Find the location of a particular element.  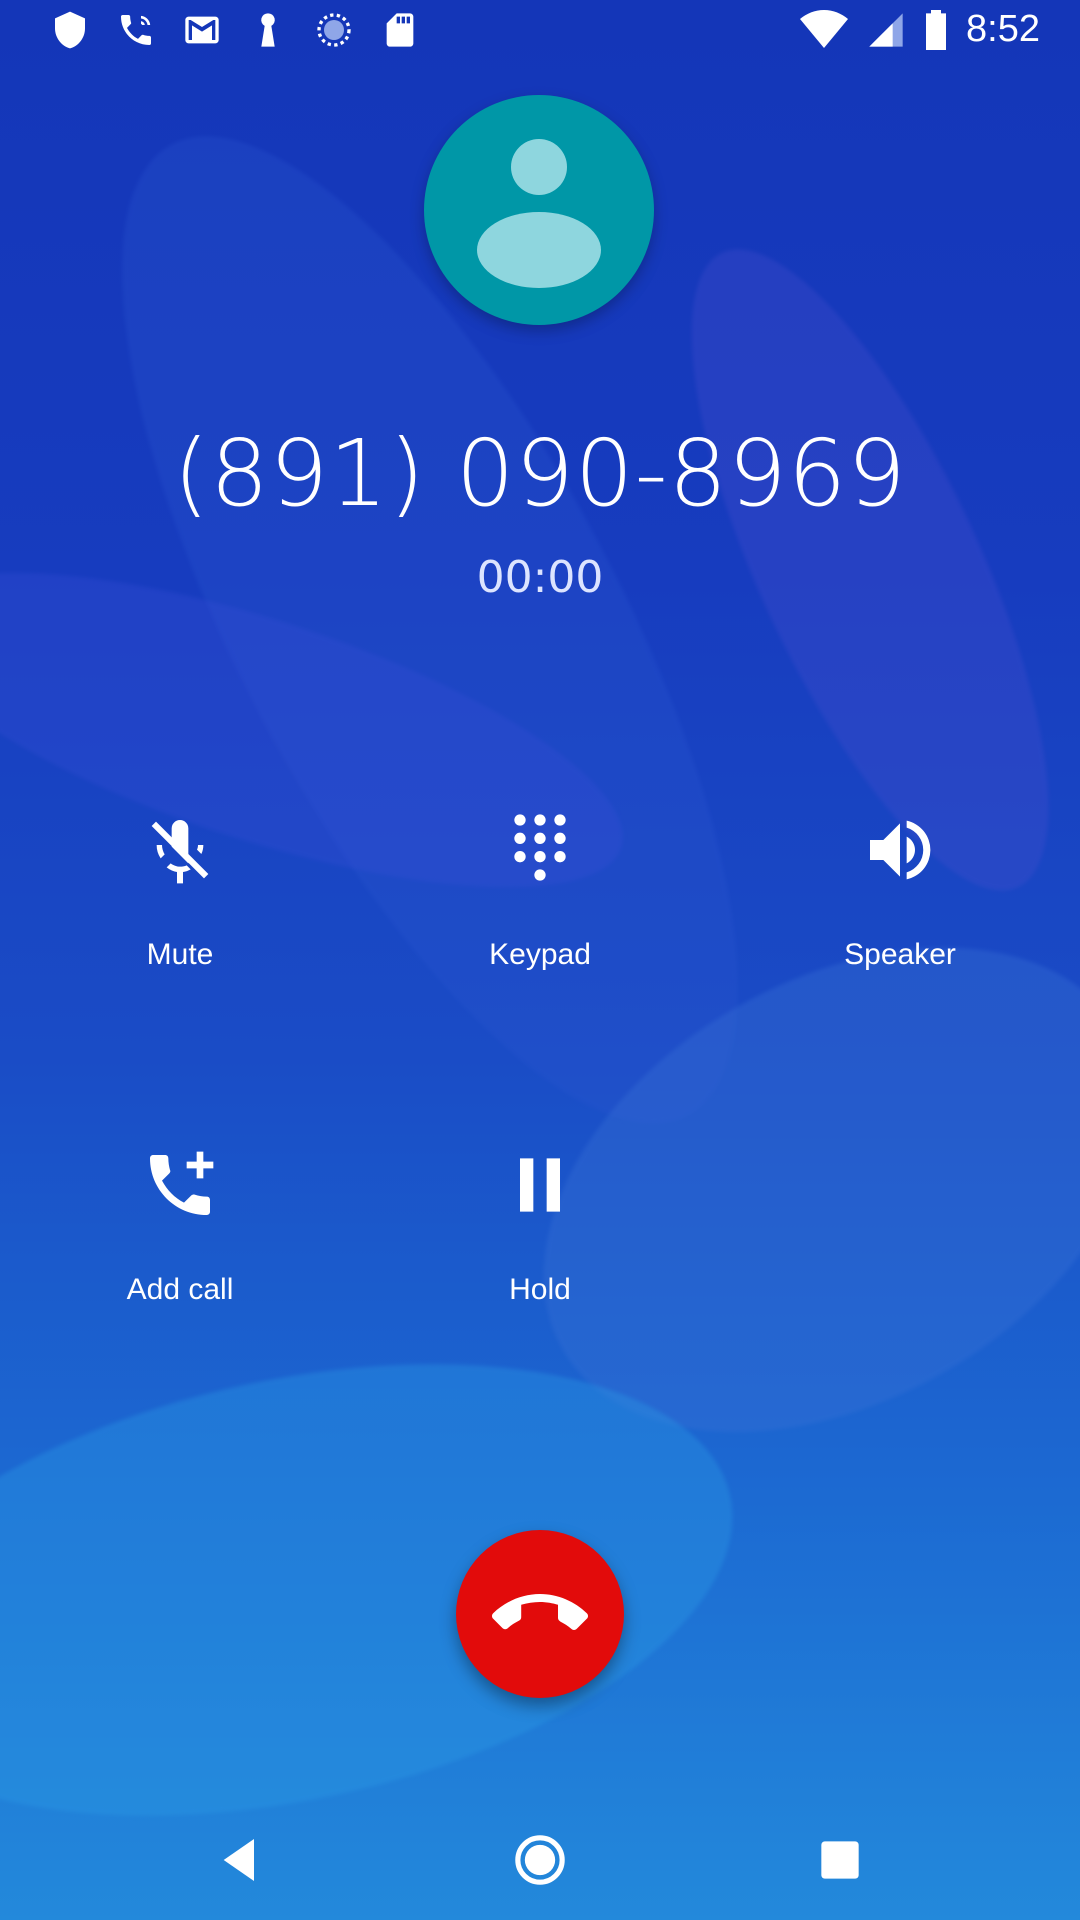

sd-card-icon is located at coordinates (400, 30).